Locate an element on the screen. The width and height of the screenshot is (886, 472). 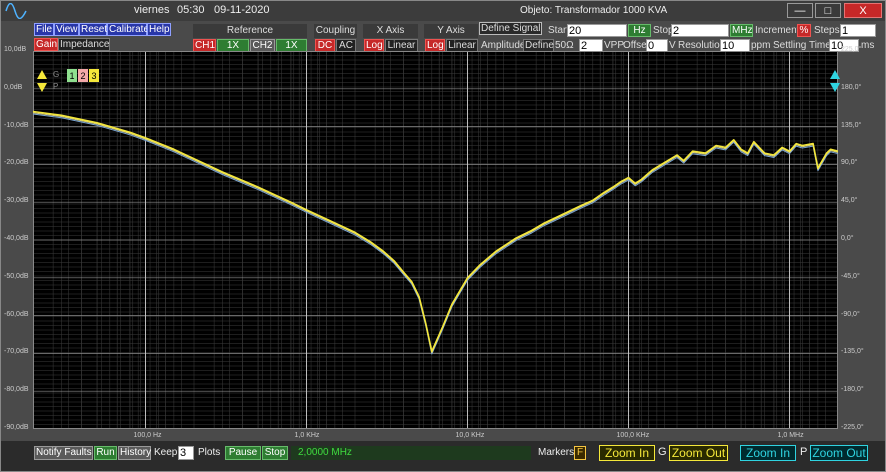
zoom-in-phase-button: Zoom In is located at coordinates (768, 453).